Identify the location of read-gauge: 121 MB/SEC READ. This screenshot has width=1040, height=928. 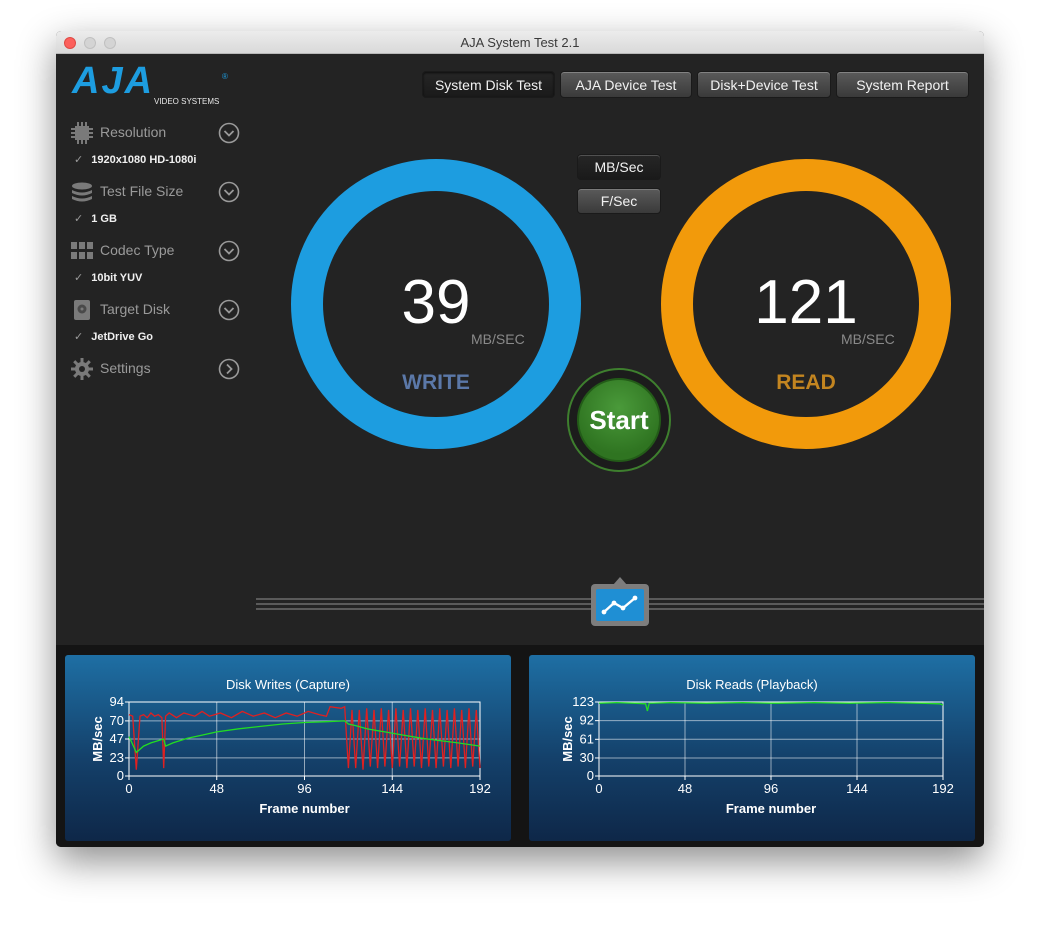
(806, 304).